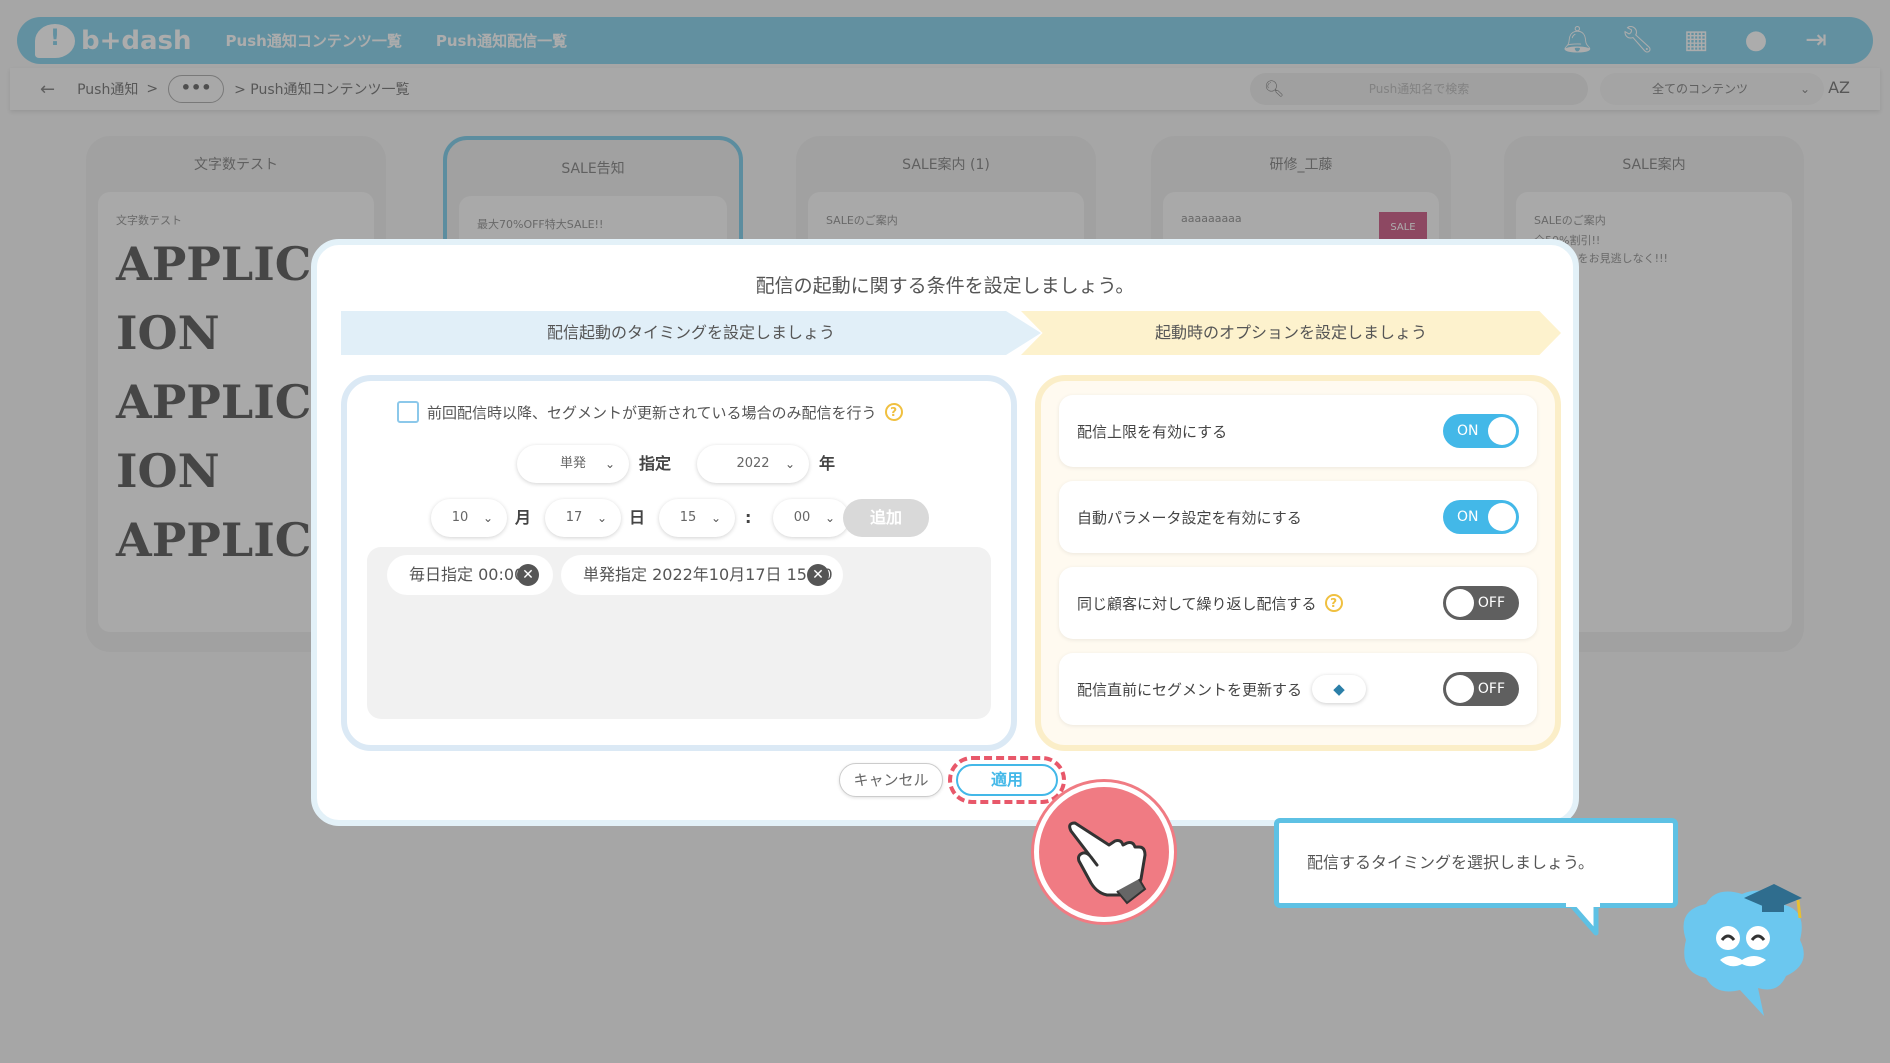 The width and height of the screenshot is (1890, 1063). What do you see at coordinates (688, 517) in the screenshot?
I see `hour-select-value: 15` at bounding box center [688, 517].